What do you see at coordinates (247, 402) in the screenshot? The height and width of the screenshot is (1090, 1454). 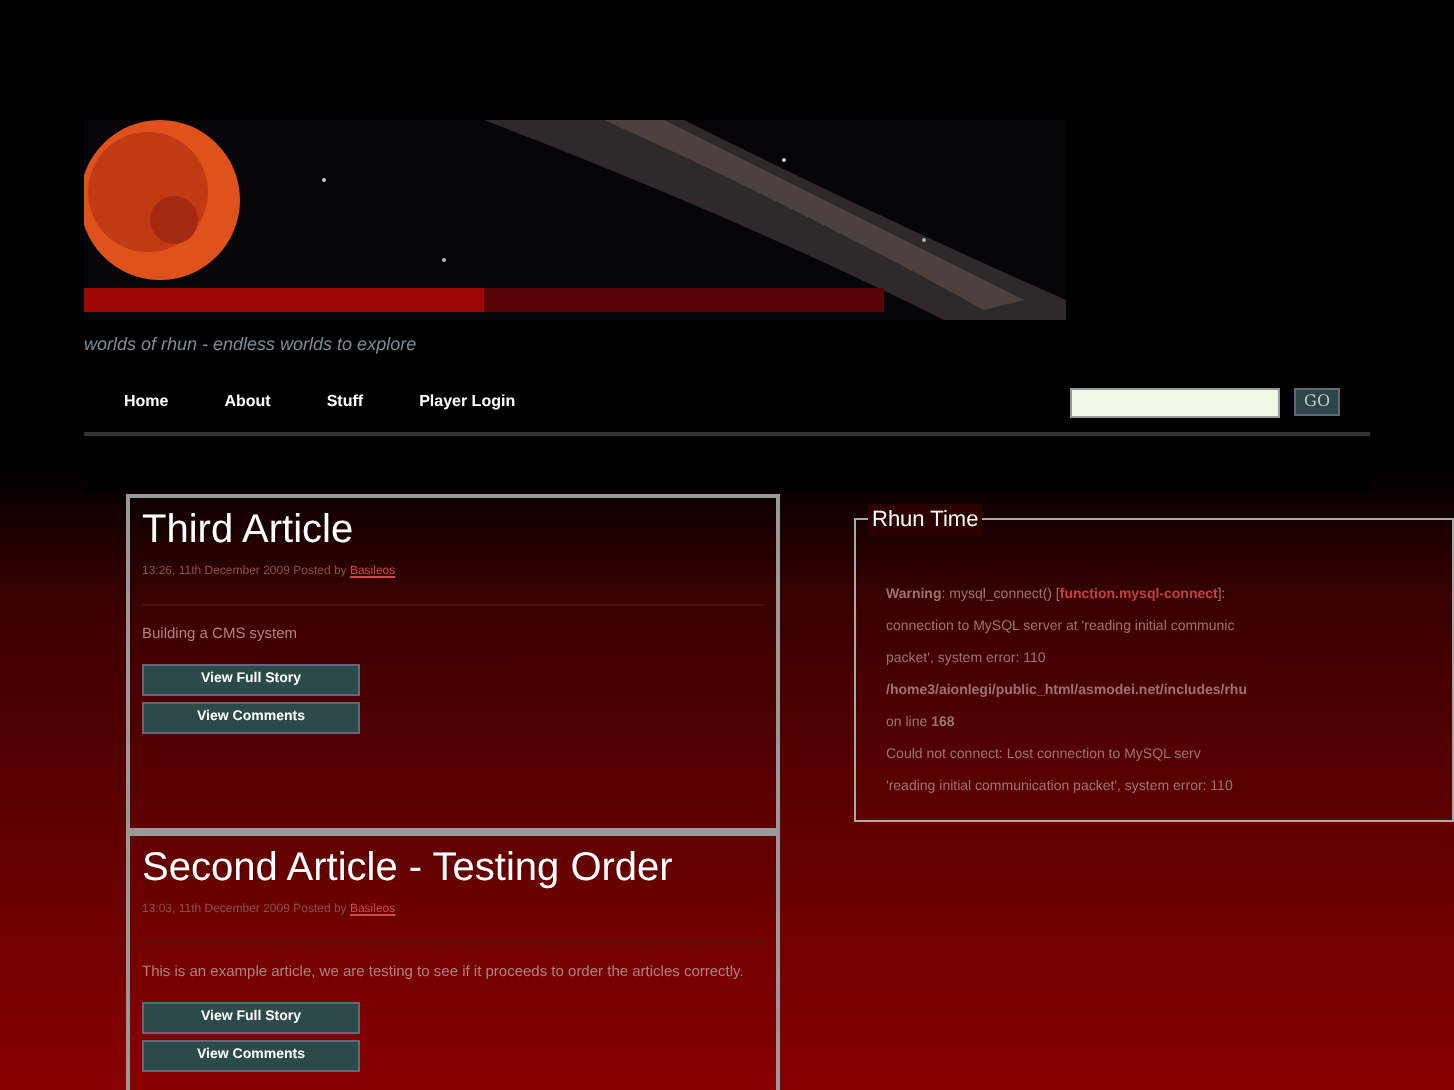 I see `nav-link: About` at bounding box center [247, 402].